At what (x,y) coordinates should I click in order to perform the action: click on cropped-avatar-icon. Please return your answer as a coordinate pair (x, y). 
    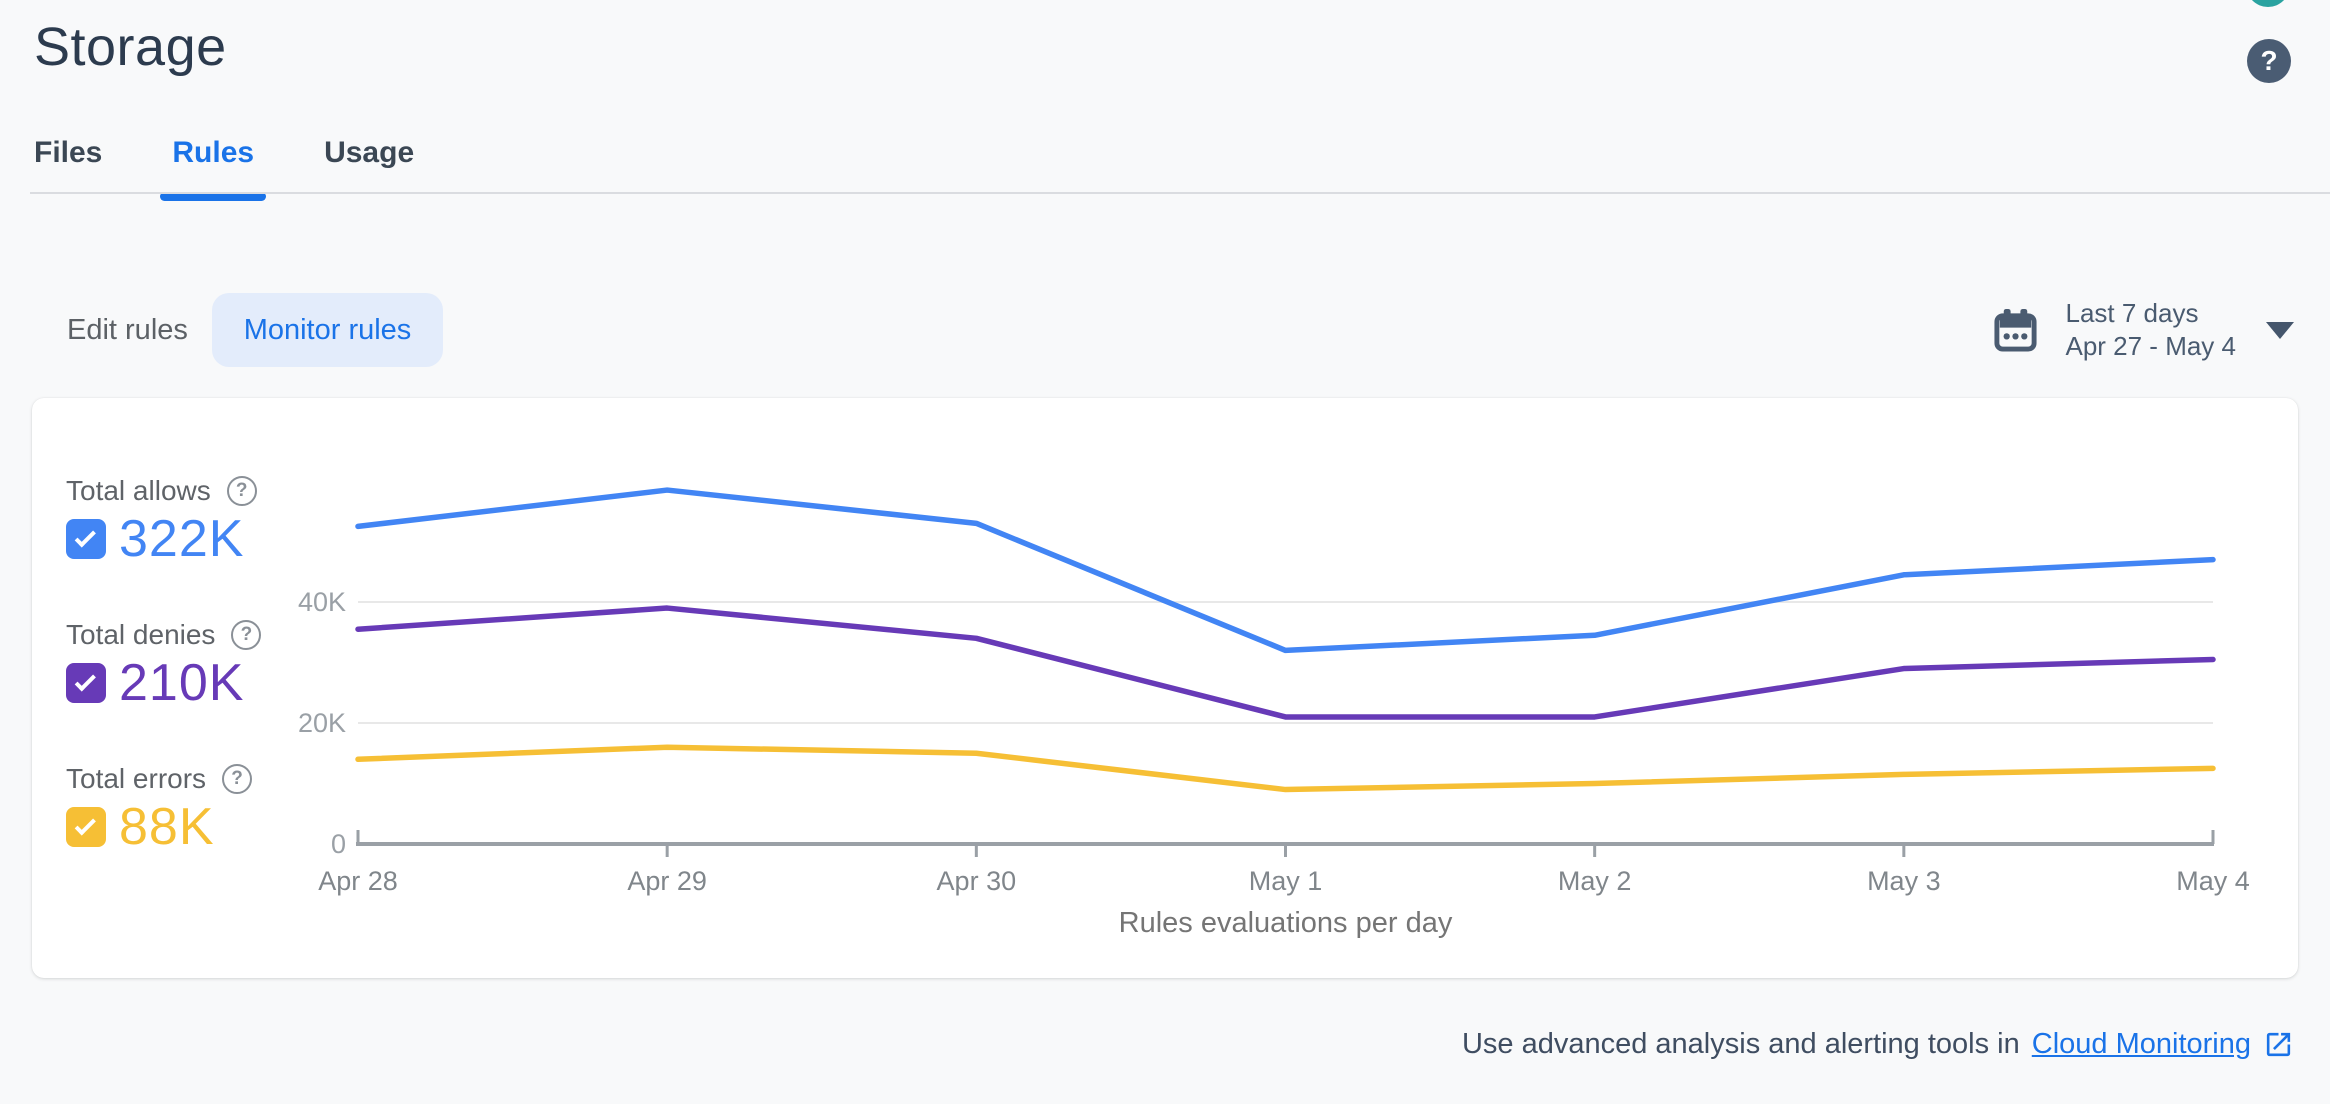
    Looking at the image, I should click on (2268, 3).